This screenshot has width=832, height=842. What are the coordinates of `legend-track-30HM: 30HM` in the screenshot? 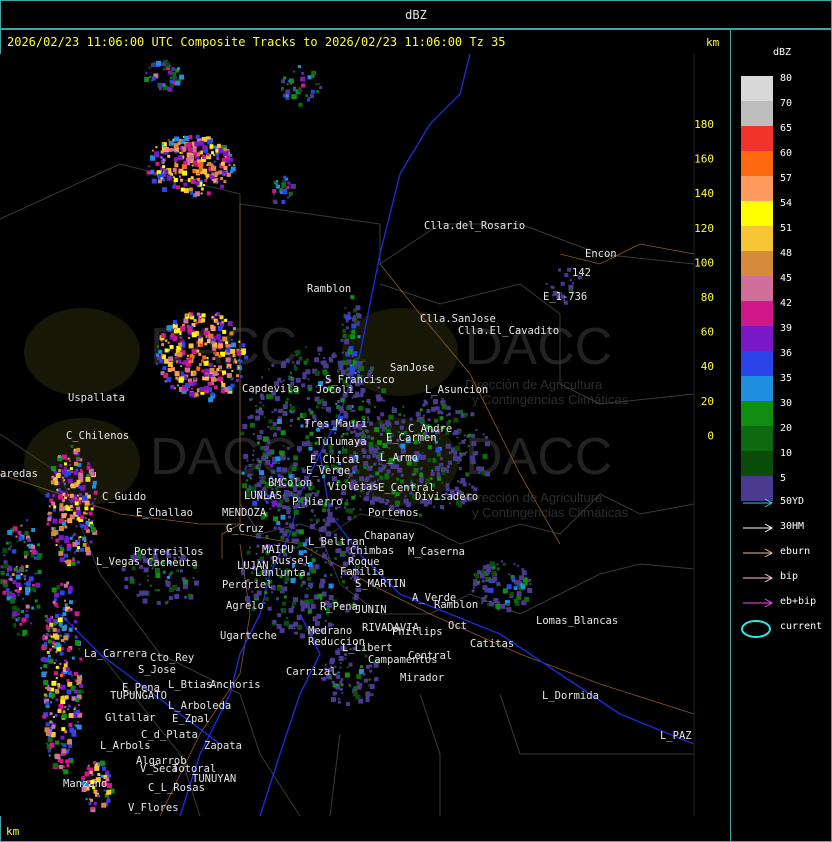 It's located at (792, 526).